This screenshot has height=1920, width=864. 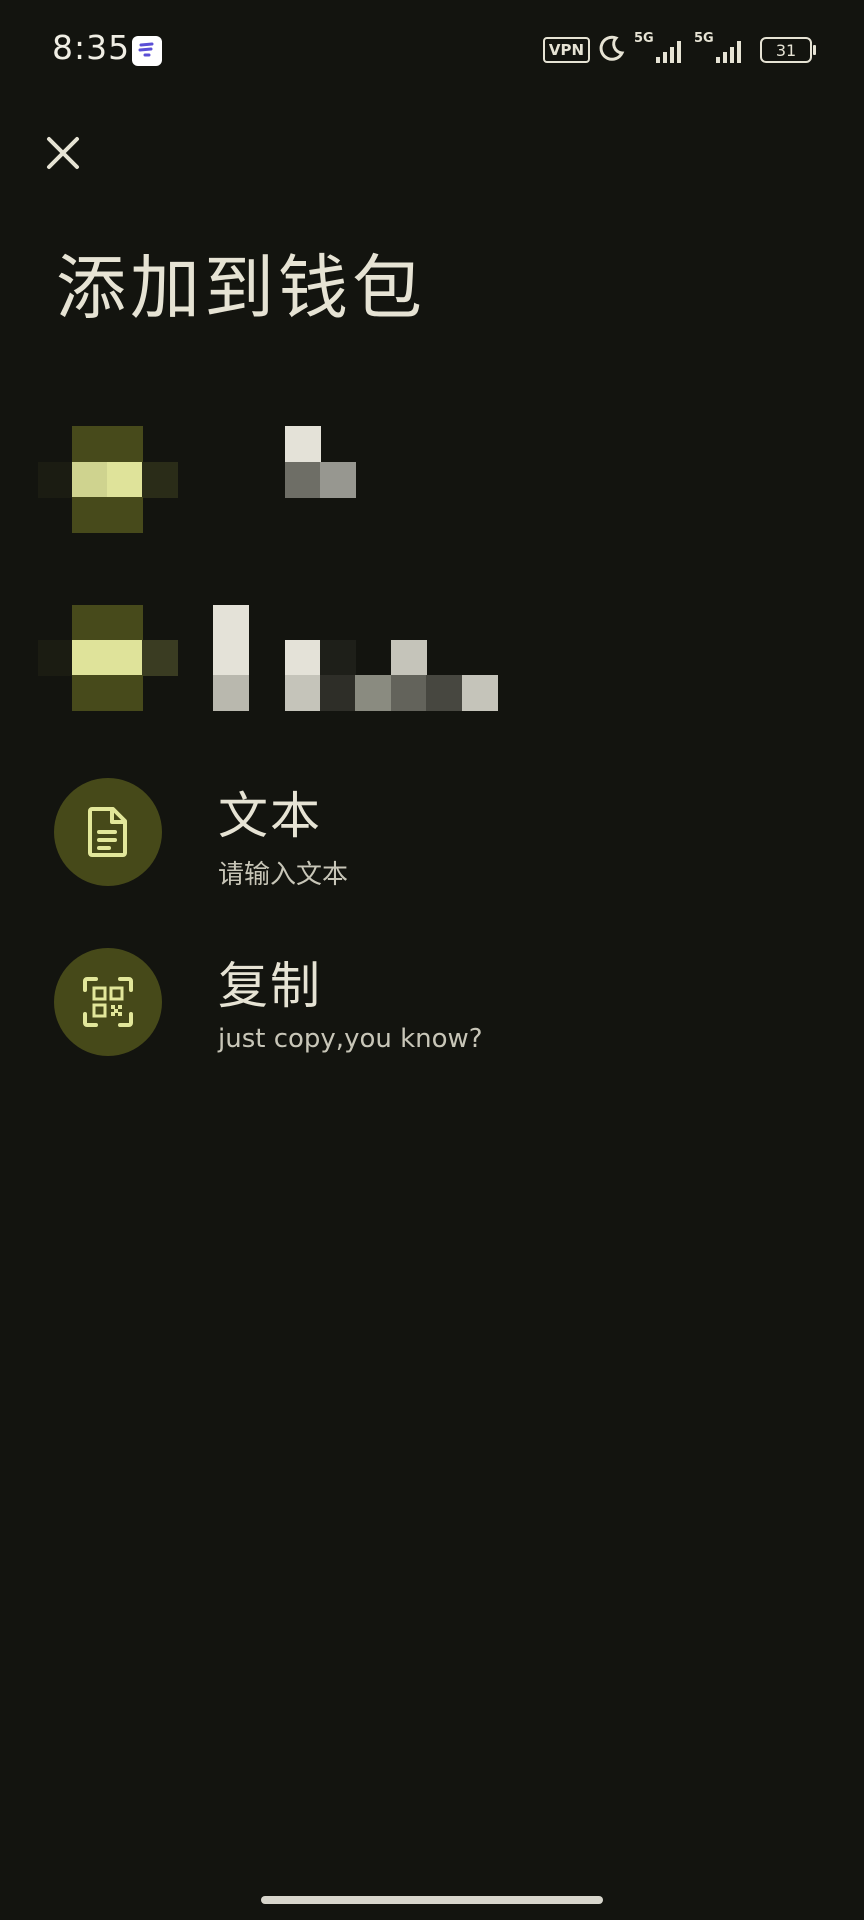 What do you see at coordinates (147, 51) in the screenshot?
I see `app-notification-icon` at bounding box center [147, 51].